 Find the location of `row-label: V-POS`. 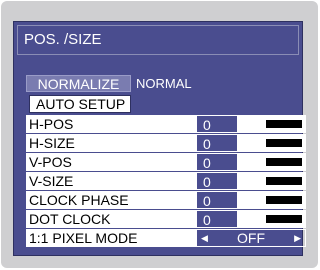

row-label: V-POS is located at coordinates (111, 162).